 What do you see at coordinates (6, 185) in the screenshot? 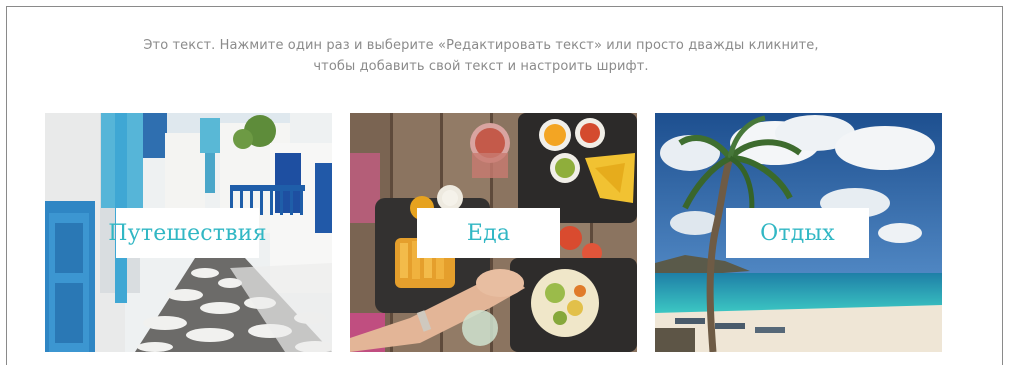
I see `frame-left-border` at bounding box center [6, 185].